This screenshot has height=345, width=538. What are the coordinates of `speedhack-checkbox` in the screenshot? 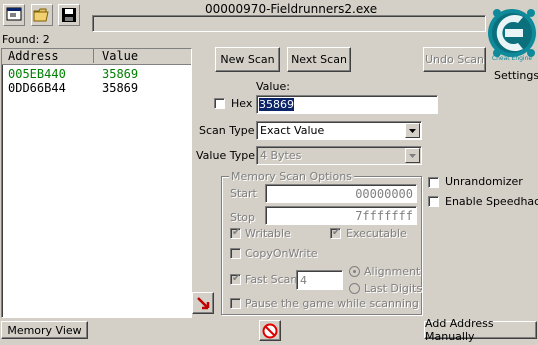 It's located at (433, 201).